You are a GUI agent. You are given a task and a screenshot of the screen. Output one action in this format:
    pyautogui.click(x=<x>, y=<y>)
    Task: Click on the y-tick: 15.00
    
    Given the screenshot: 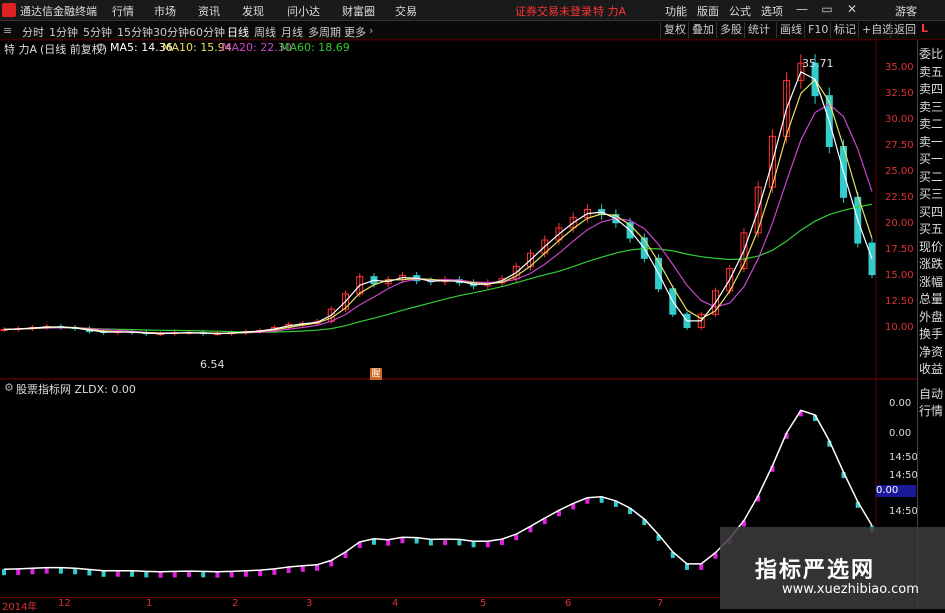 What is the action you would take?
    pyautogui.click(x=899, y=275)
    